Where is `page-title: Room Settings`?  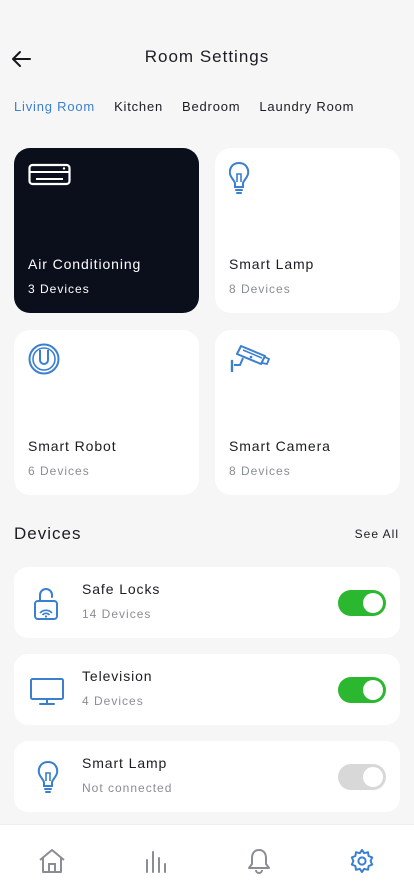 page-title: Room Settings is located at coordinates (207, 56).